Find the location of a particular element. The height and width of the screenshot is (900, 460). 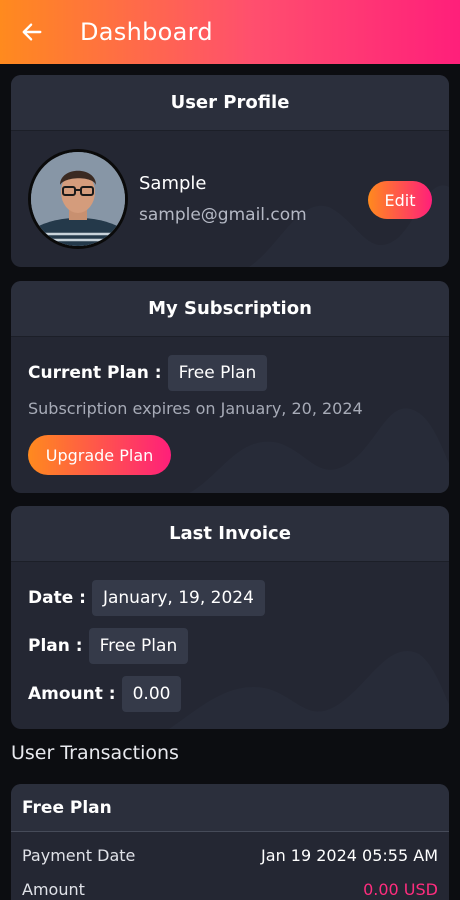

last-invoice-header: Last Invoice is located at coordinates (230, 534).